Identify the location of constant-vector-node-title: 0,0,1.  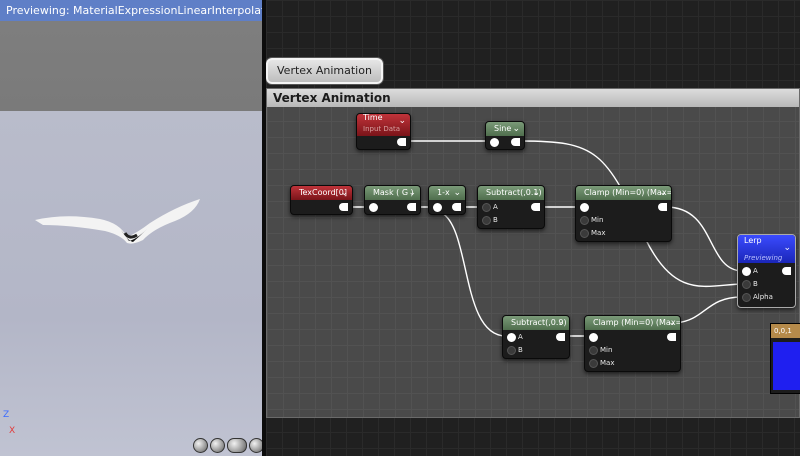
(785, 331).